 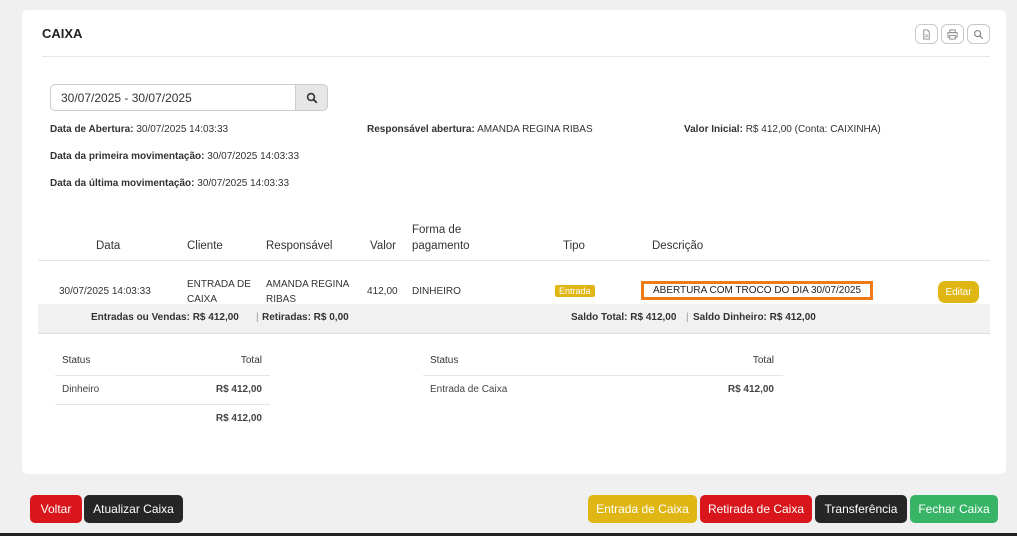 I want to click on cell-forma-pagamento: DINHEIRO, so click(x=436, y=291).